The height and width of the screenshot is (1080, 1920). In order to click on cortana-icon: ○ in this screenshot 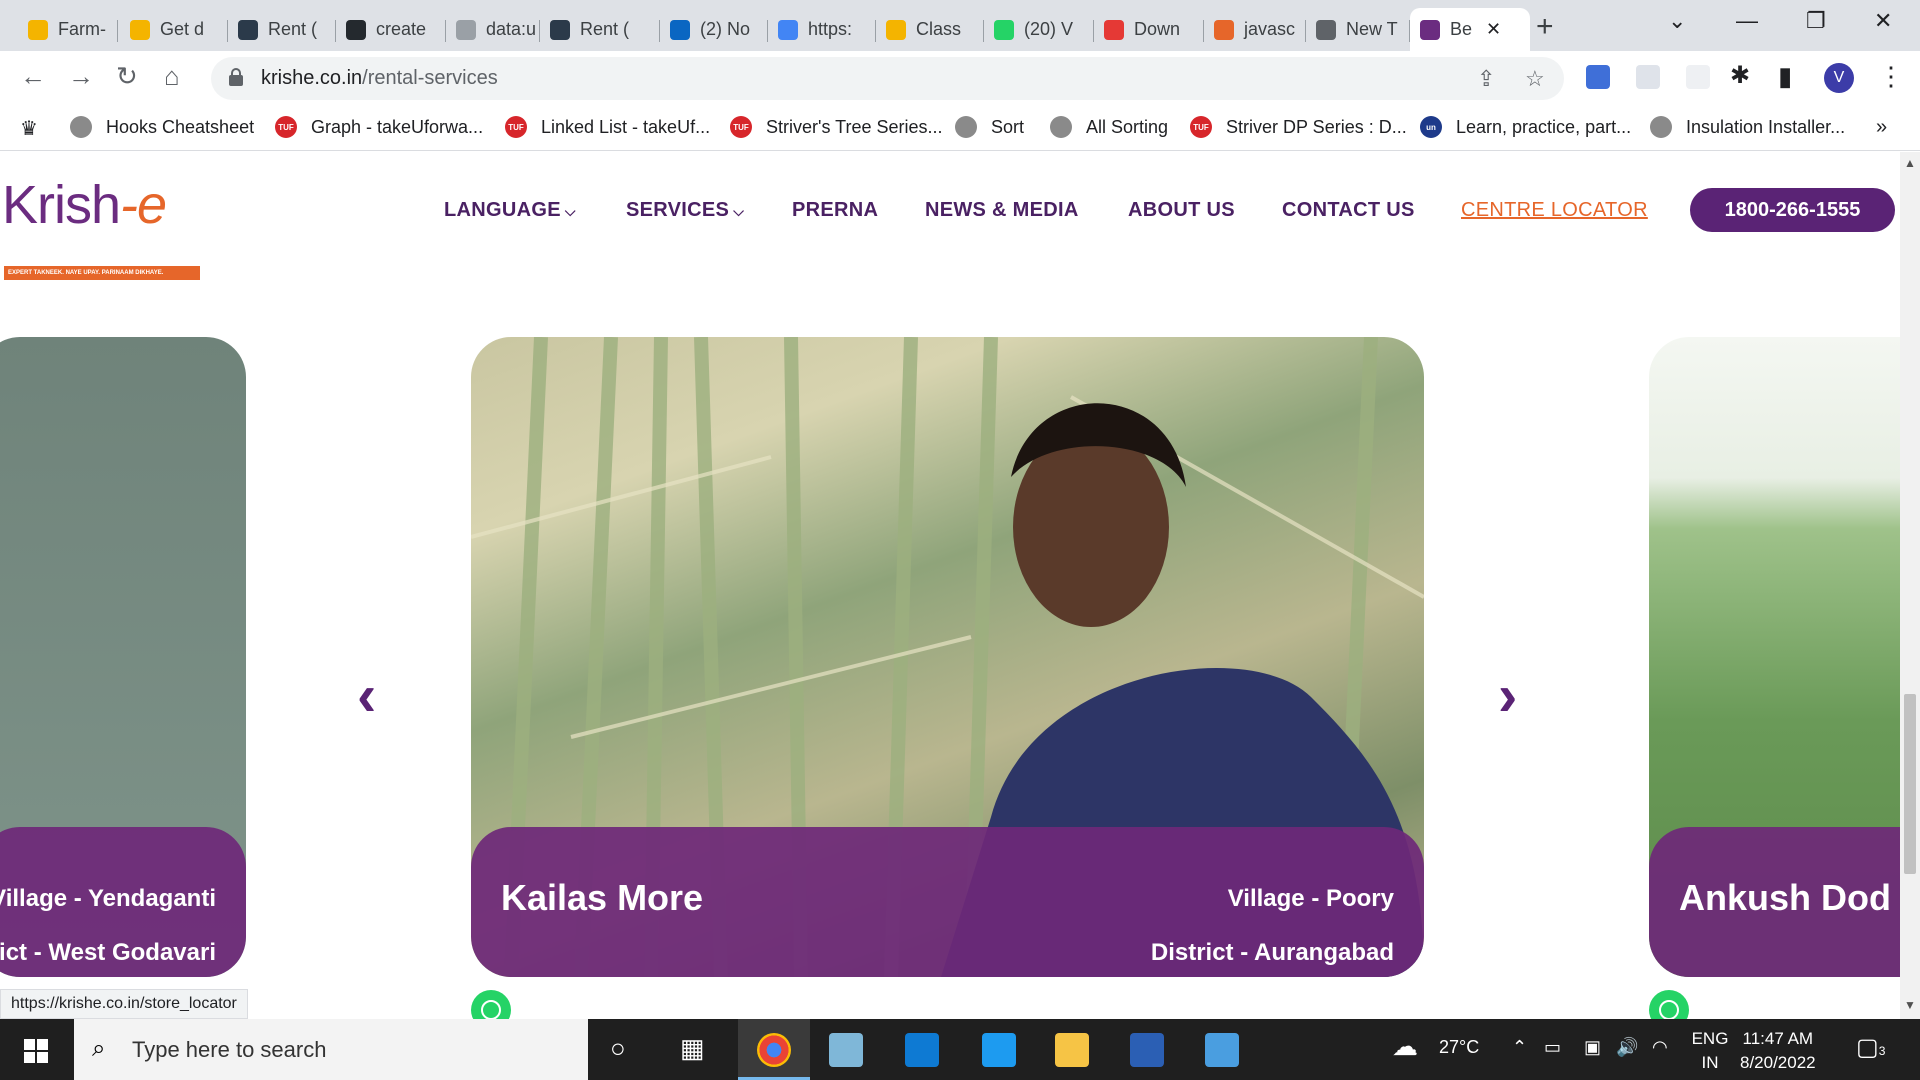, I will do `click(618, 1048)`.